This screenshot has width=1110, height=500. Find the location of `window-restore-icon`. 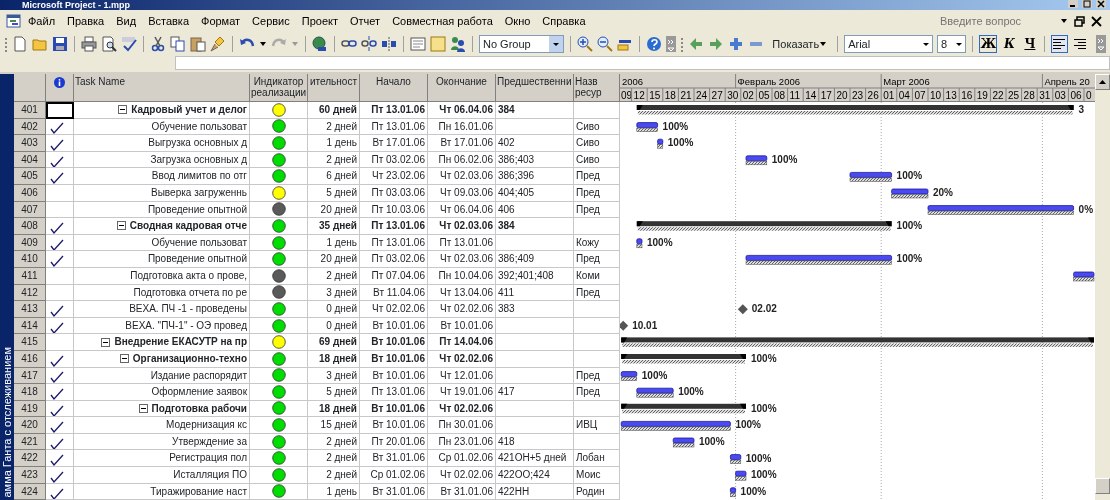

window-restore-icon is located at coordinates (1079, 21).